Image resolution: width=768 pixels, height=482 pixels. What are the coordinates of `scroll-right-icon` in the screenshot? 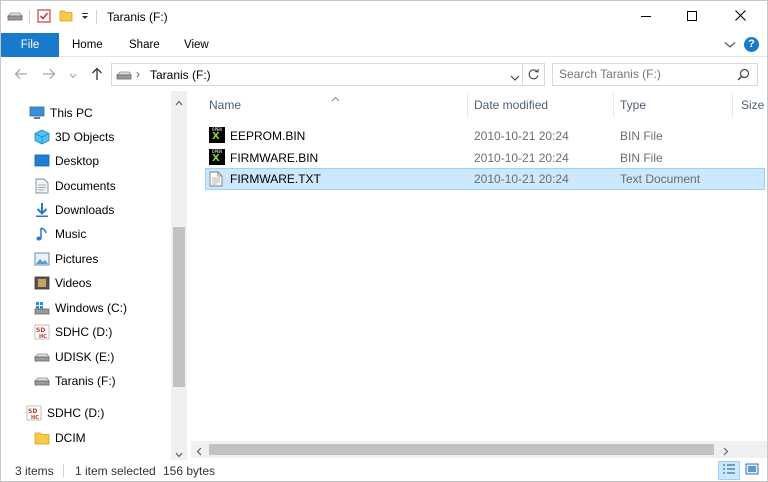 It's located at (726, 452).